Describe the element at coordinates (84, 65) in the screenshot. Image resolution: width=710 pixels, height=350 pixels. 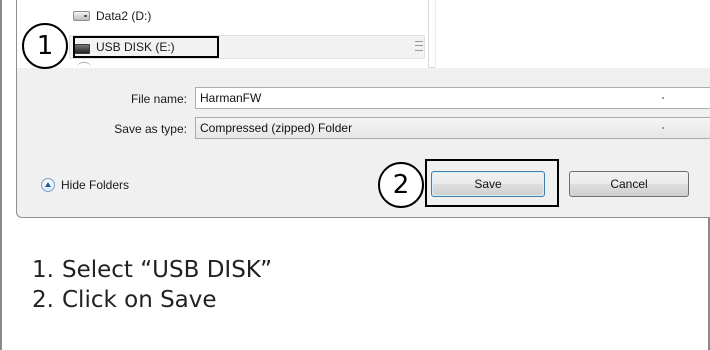
I see `next-tree-item-partial` at that location.